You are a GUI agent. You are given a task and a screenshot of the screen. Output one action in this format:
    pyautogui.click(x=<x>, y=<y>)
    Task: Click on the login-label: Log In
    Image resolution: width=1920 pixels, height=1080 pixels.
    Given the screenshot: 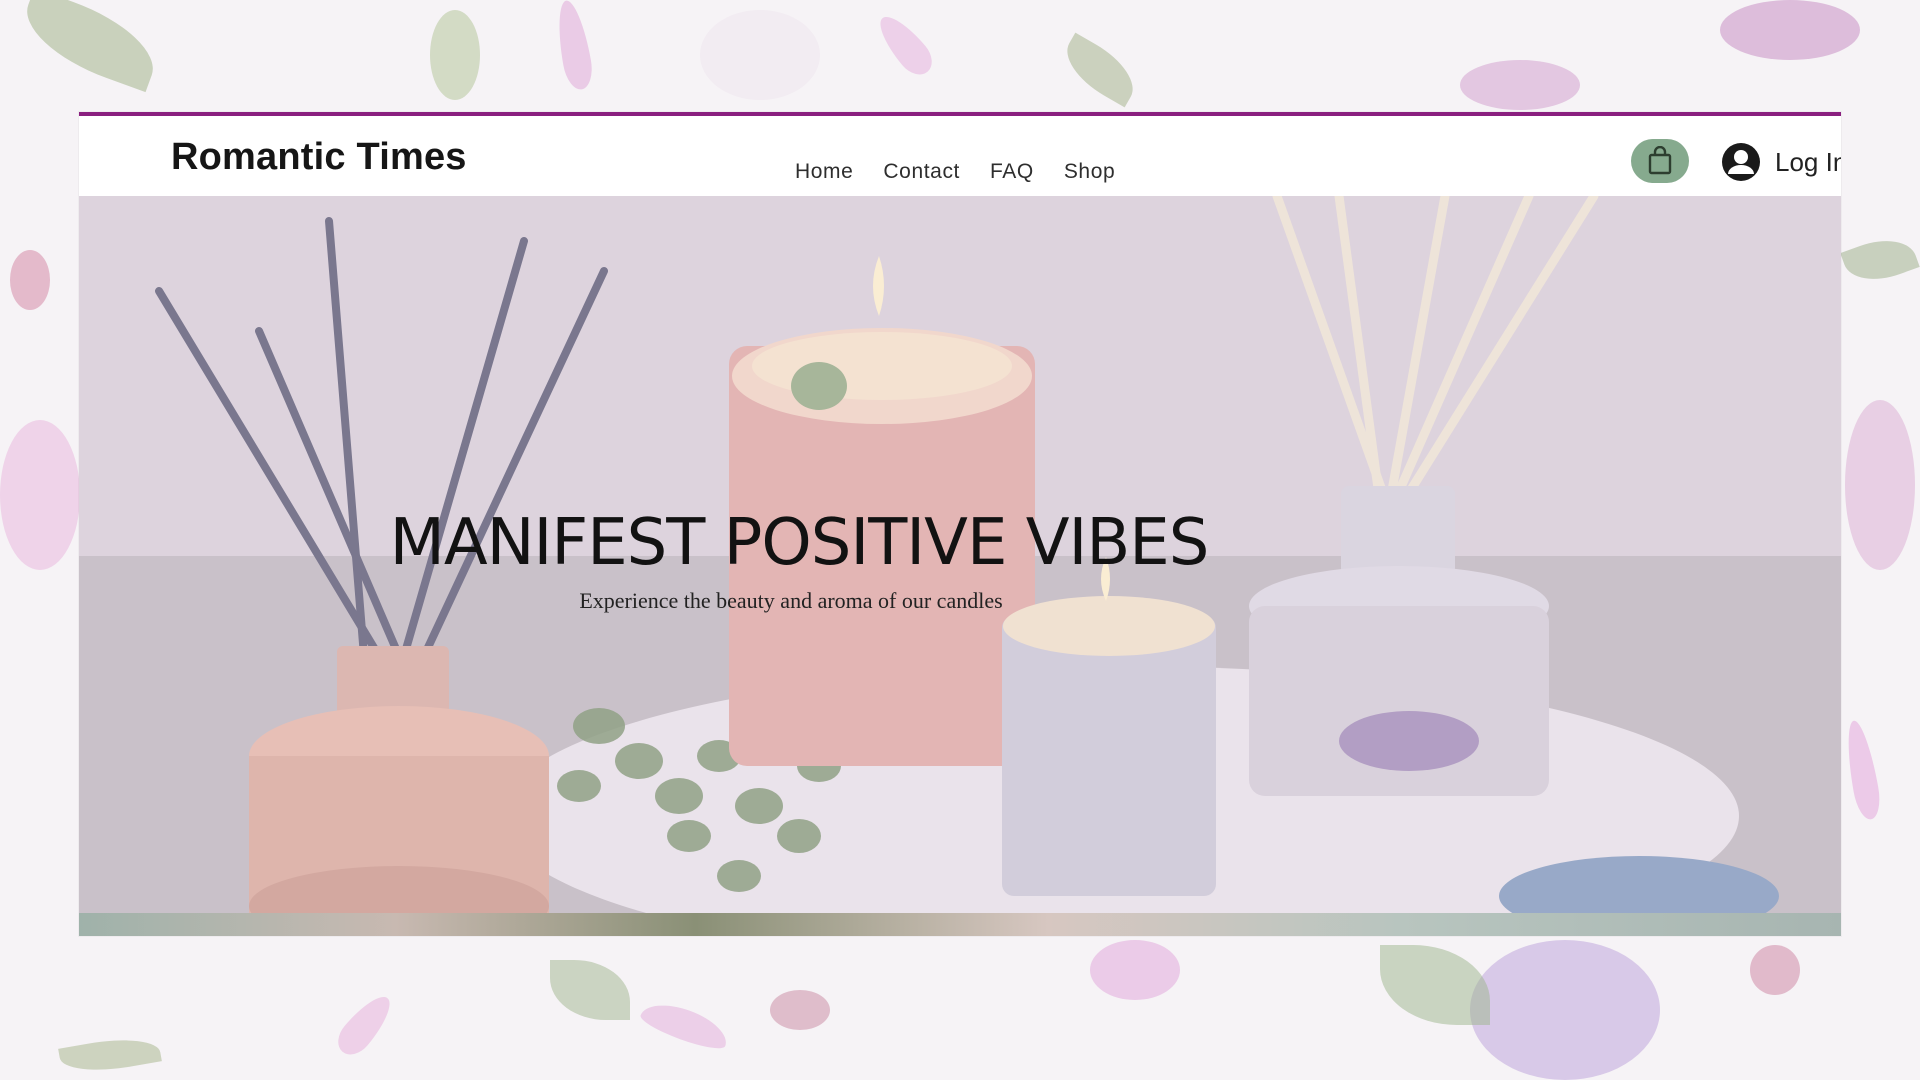 What is the action you would take?
    pyautogui.click(x=1808, y=161)
    